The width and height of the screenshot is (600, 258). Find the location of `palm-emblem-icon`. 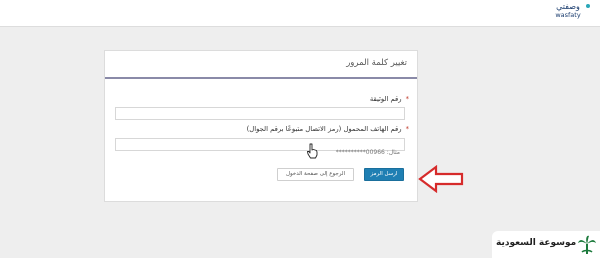

palm-emblem-icon is located at coordinates (587, 244).